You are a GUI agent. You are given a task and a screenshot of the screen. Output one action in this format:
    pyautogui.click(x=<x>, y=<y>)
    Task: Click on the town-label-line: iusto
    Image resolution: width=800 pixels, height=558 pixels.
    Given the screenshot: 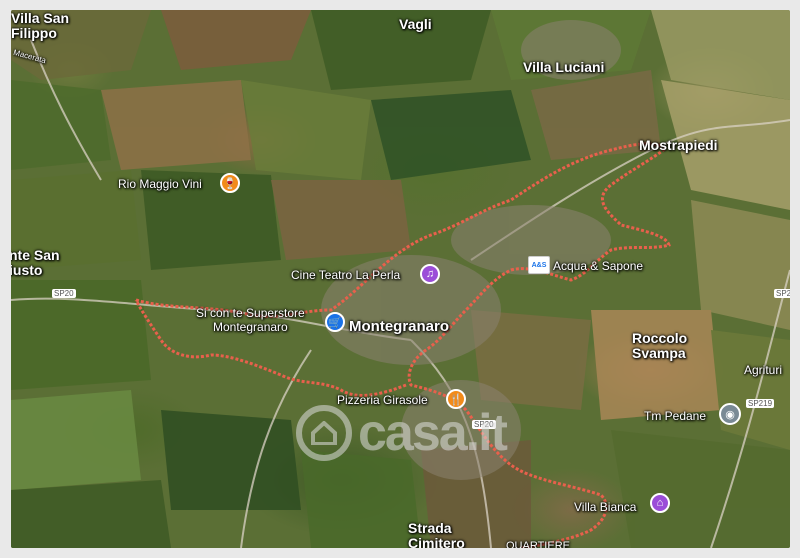 What is the action you would take?
    pyautogui.click(x=27, y=270)
    